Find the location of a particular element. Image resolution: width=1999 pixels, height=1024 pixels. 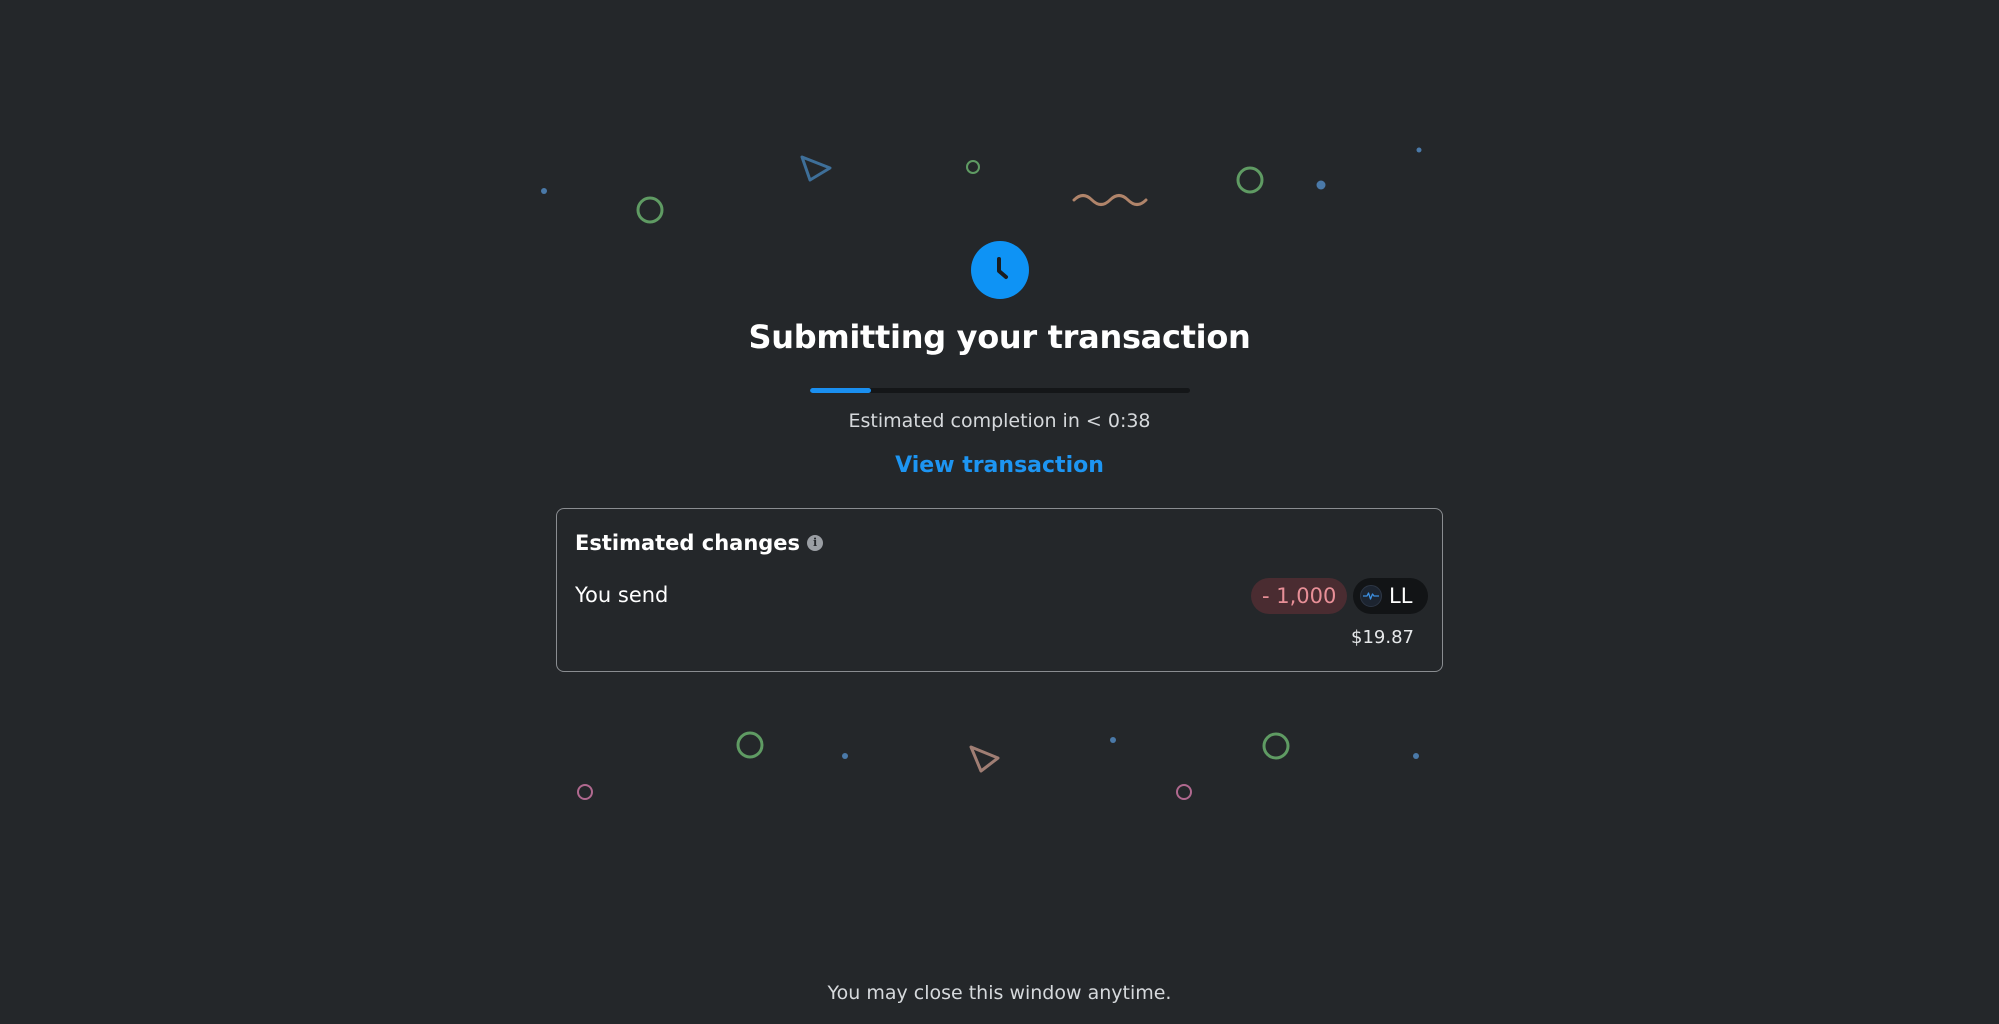

progress-bar is located at coordinates (1000, 390).